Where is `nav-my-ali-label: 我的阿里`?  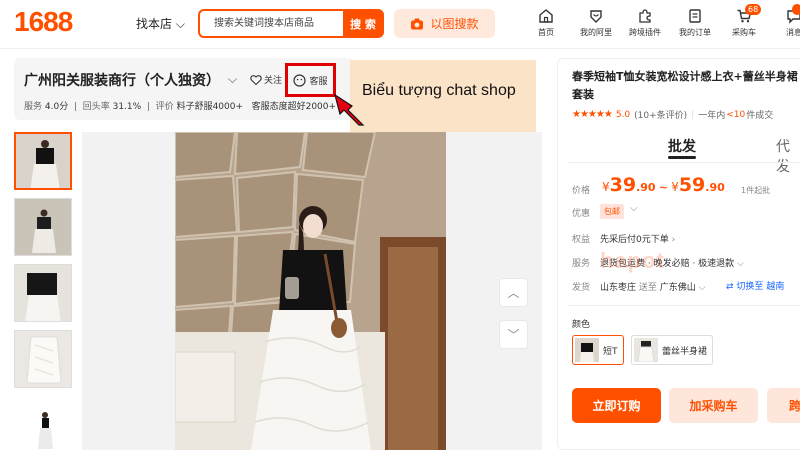 nav-my-ali-label: 我的阿里 is located at coordinates (596, 32).